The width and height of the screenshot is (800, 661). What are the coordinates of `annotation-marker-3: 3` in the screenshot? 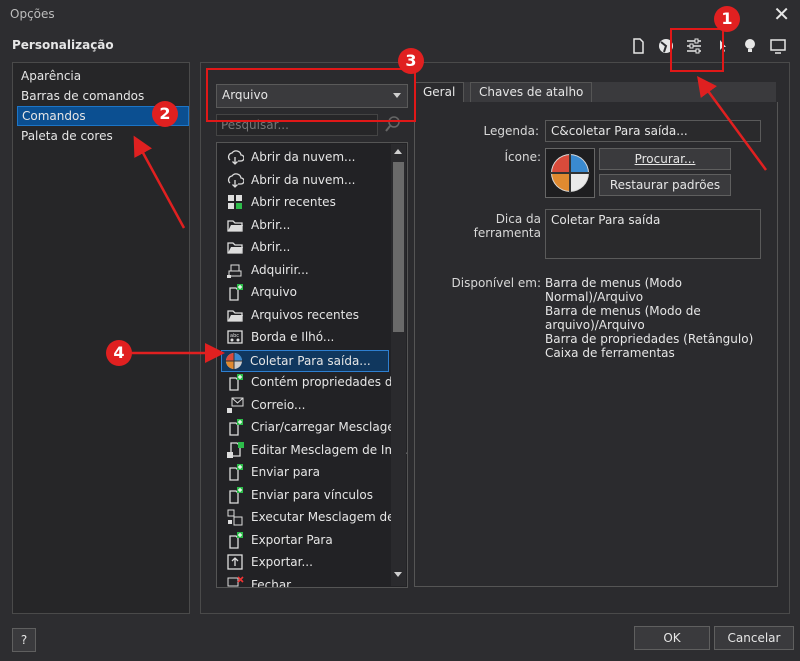 It's located at (411, 61).